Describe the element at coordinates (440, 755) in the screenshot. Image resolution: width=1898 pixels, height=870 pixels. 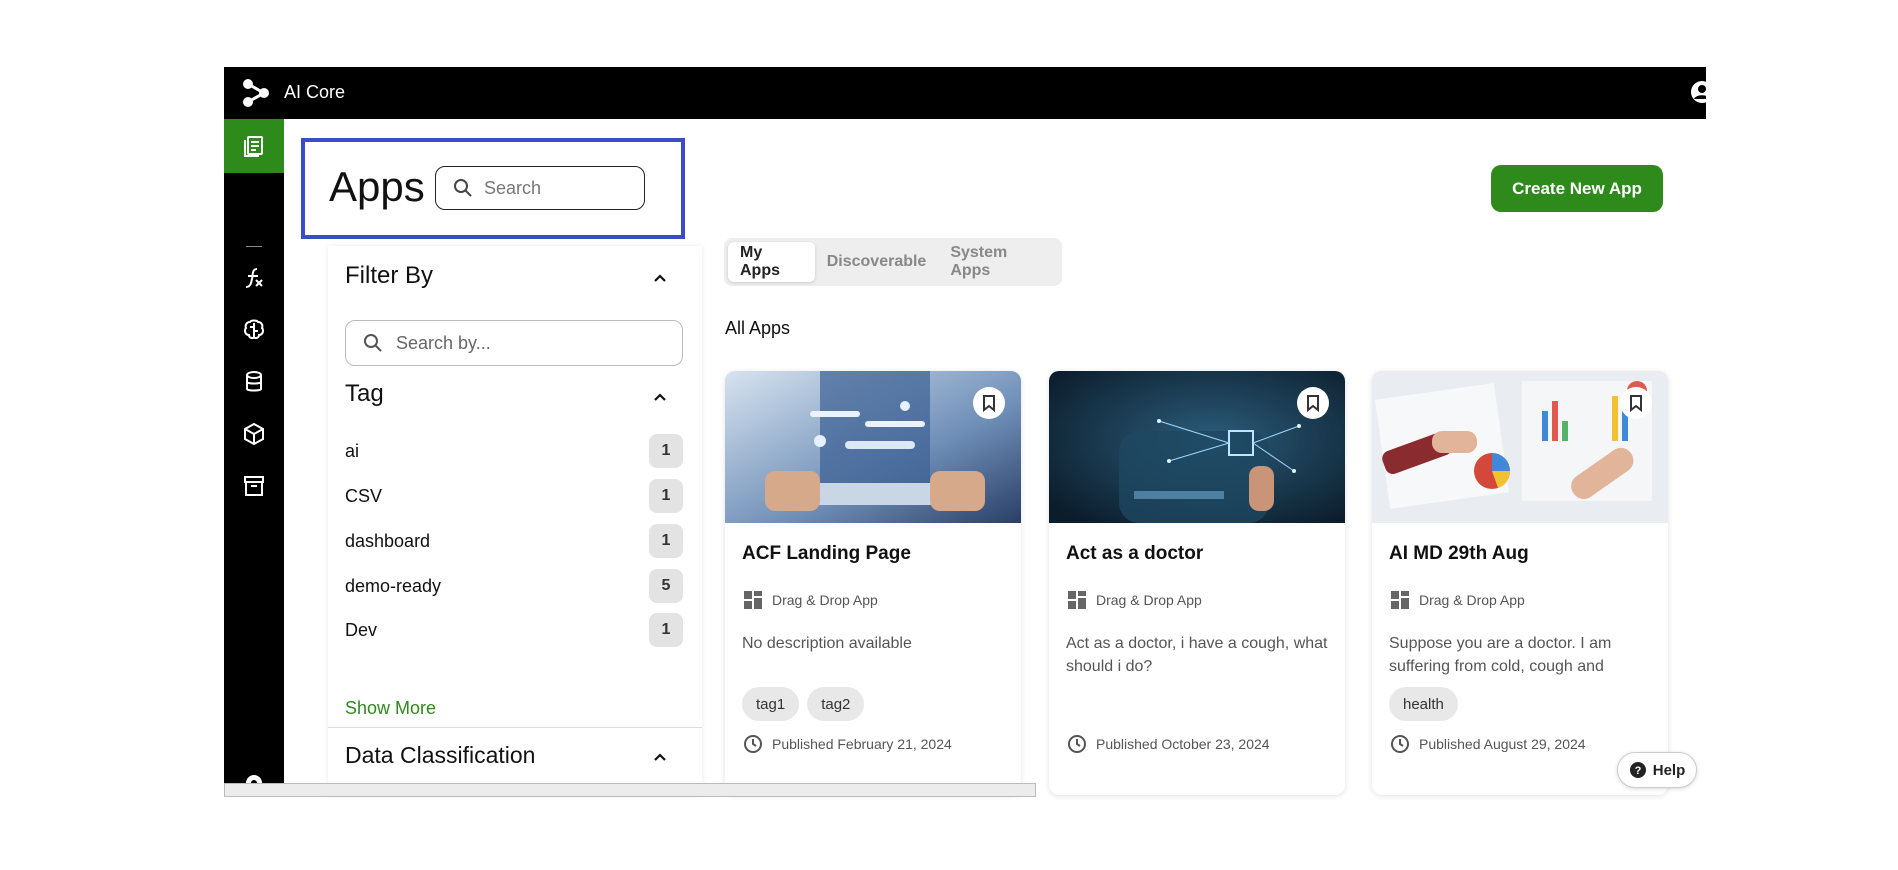
I see `data-classification-heading: Data Classification` at that location.